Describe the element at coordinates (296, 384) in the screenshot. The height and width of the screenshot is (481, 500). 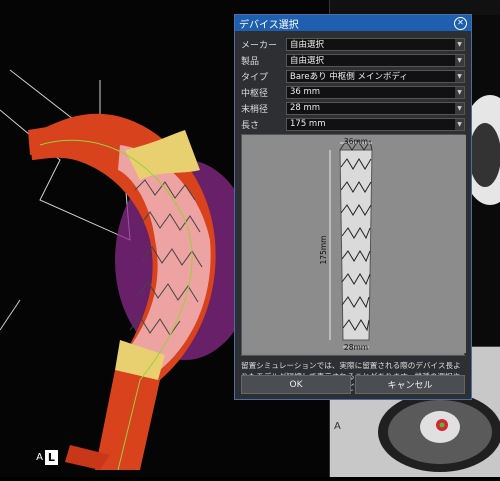
I see `ok-button: OK` at that location.